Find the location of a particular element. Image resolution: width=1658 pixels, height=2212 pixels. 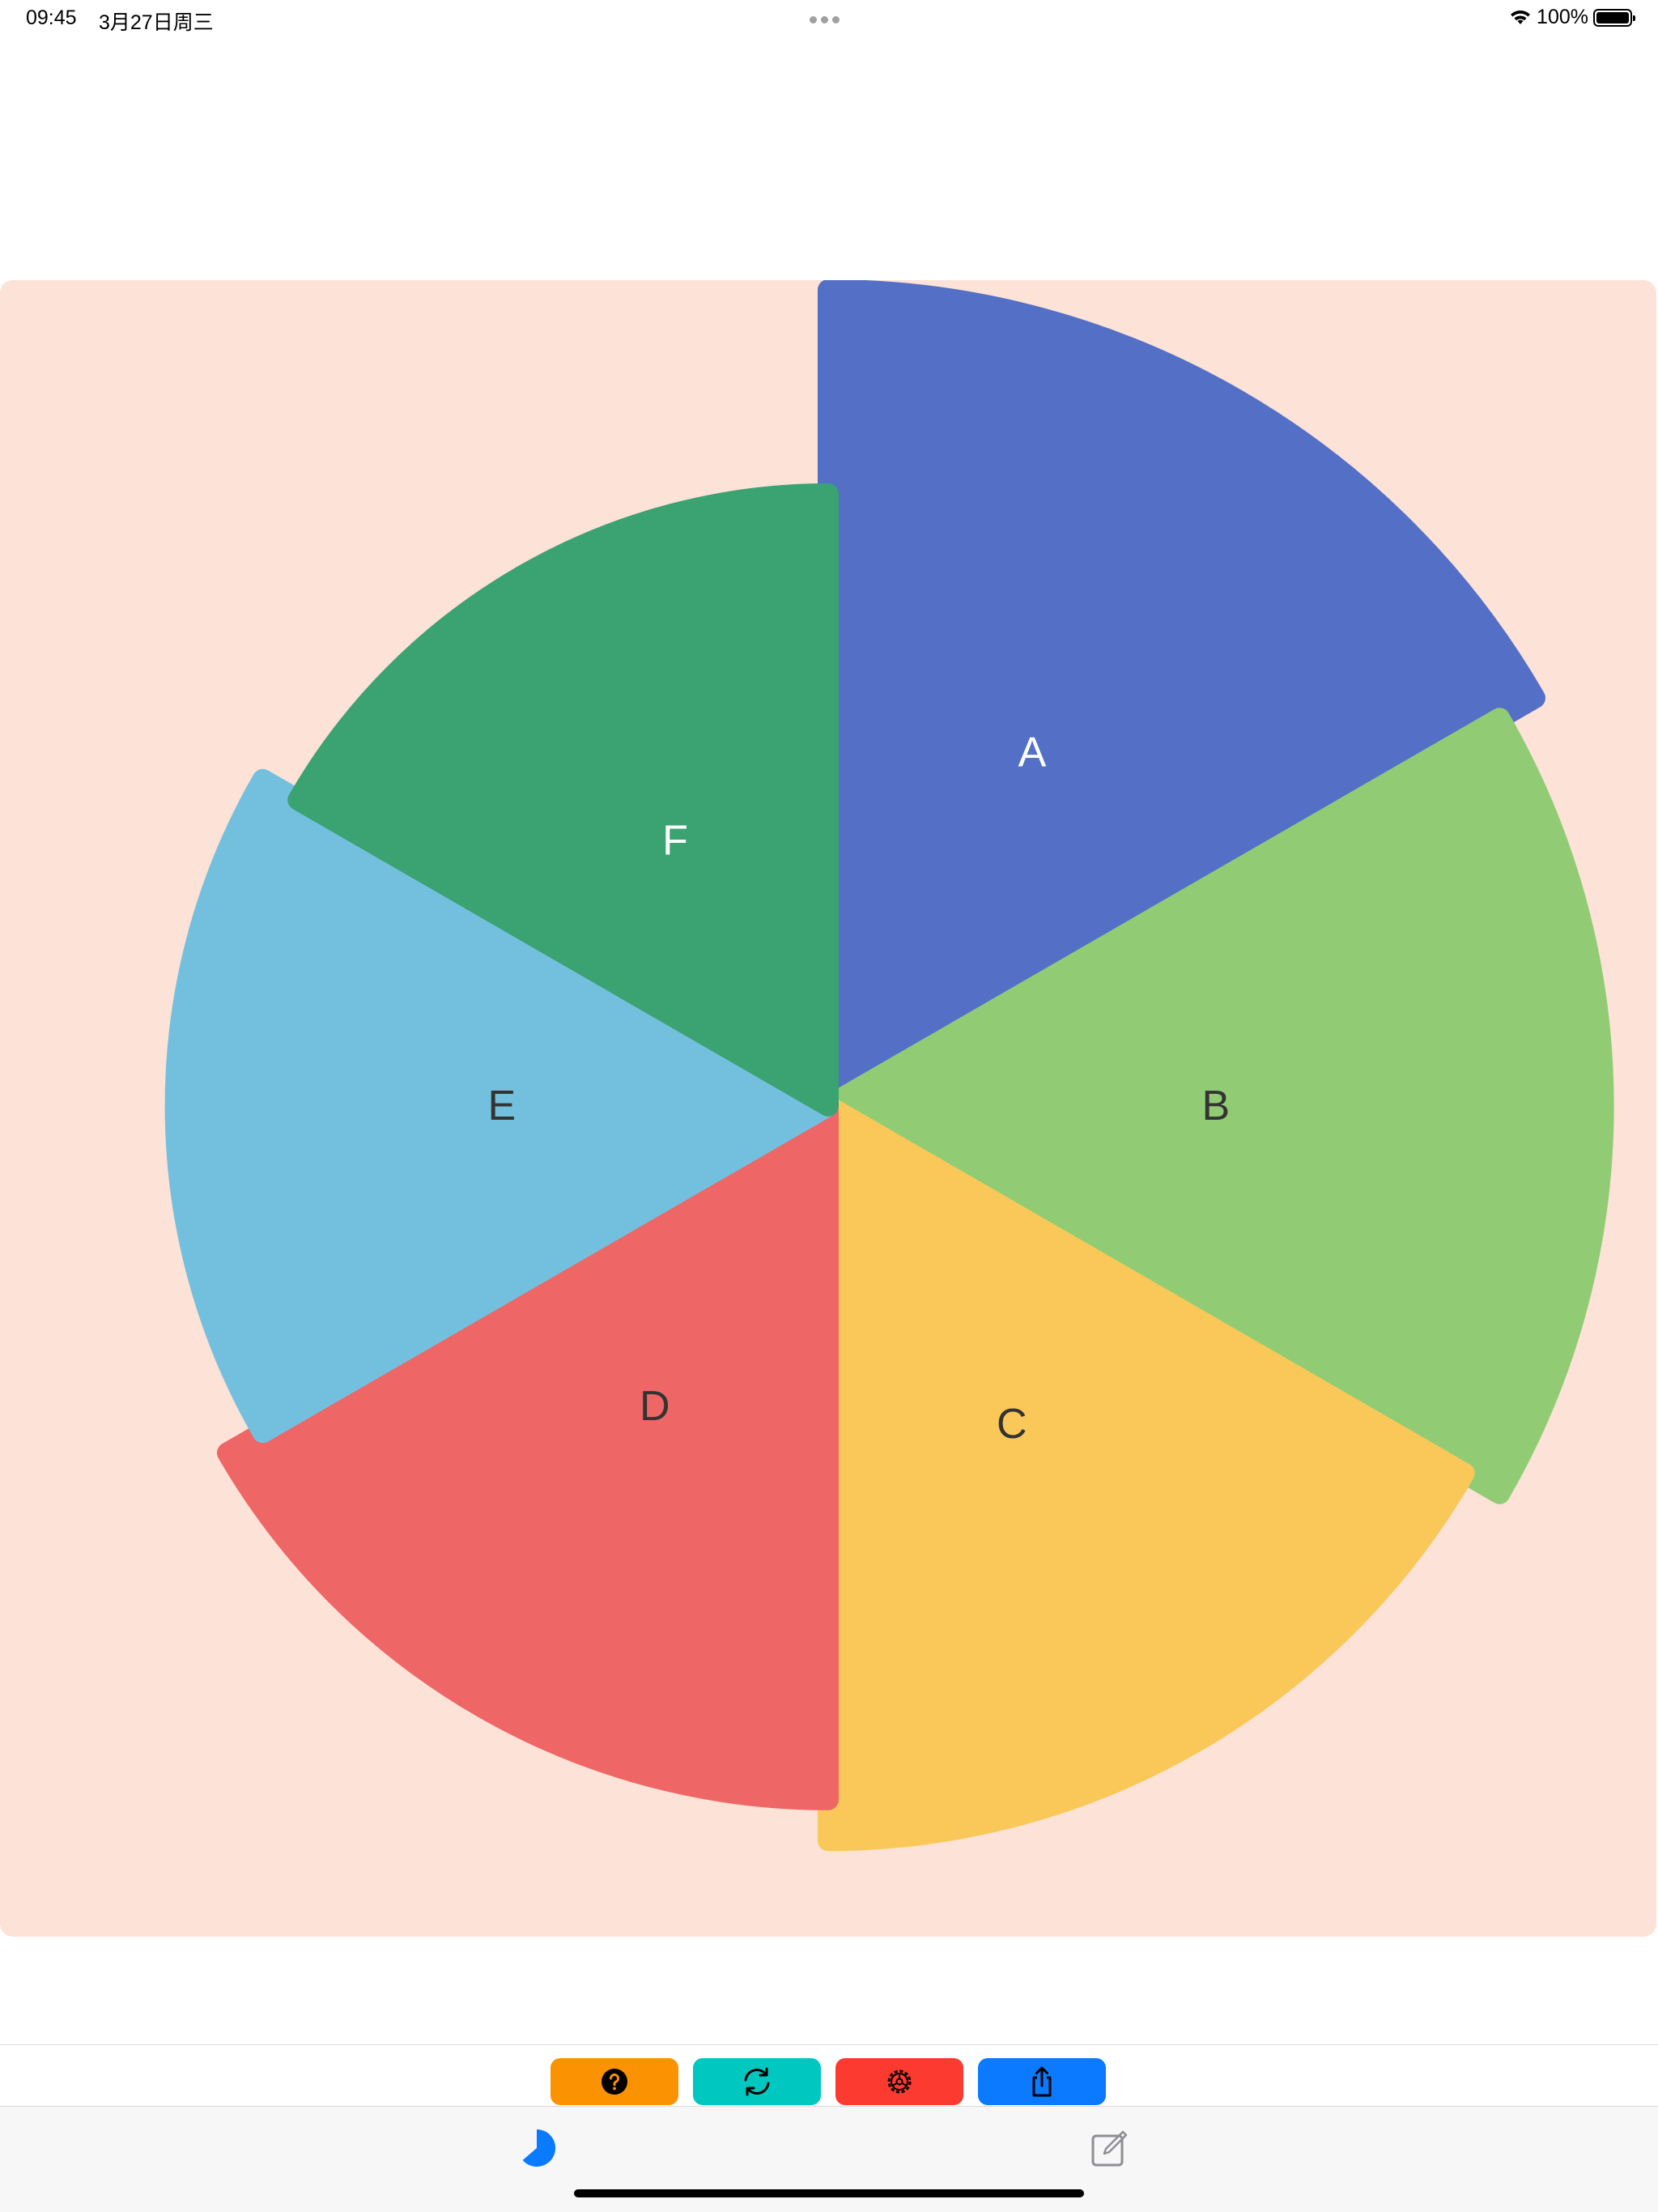

pie-chart-icon is located at coordinates (539, 2148).